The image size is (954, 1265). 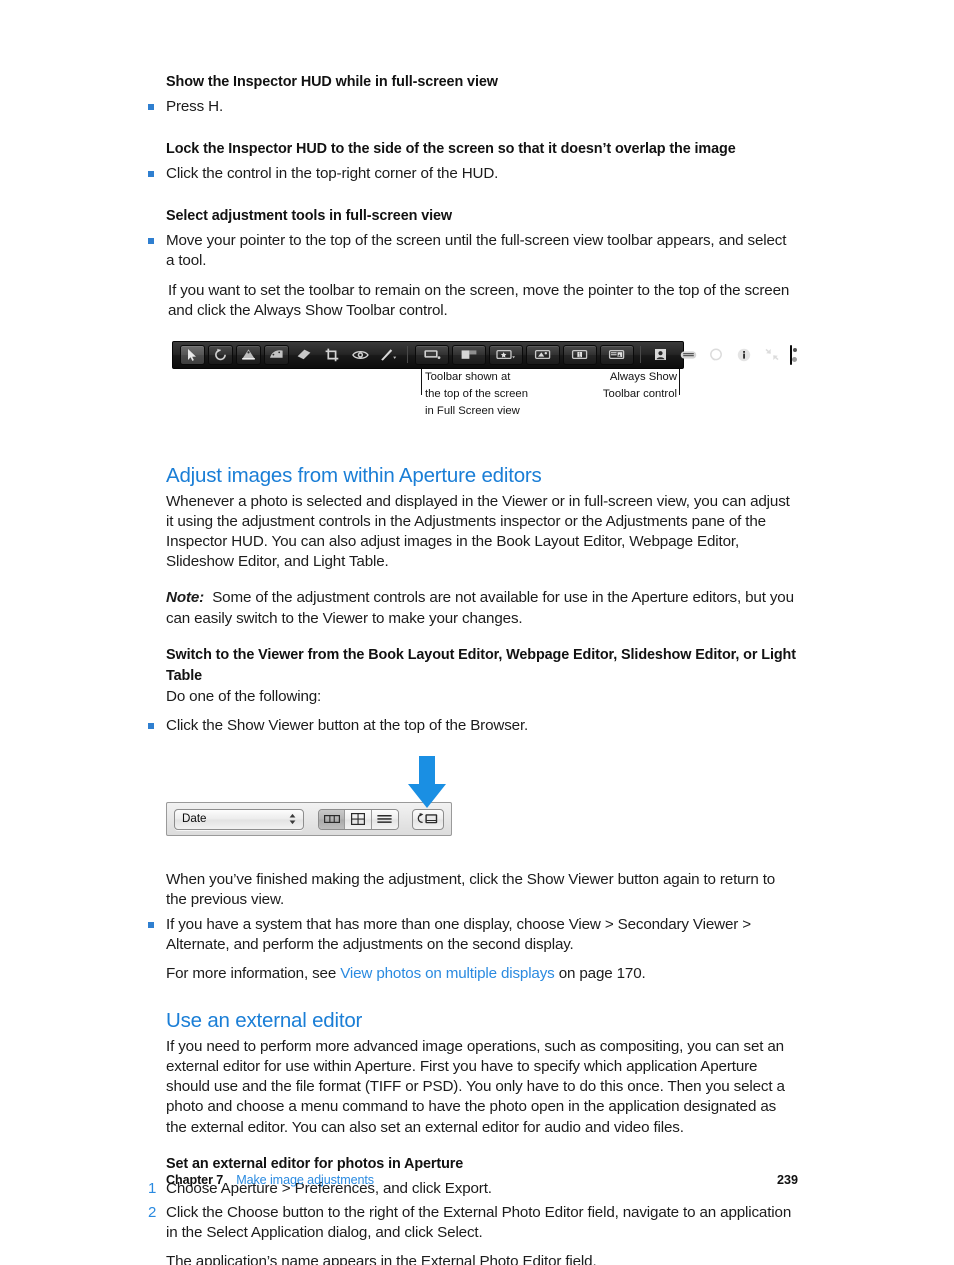 I want to click on selection-arrow-icon, so click(x=192, y=354).